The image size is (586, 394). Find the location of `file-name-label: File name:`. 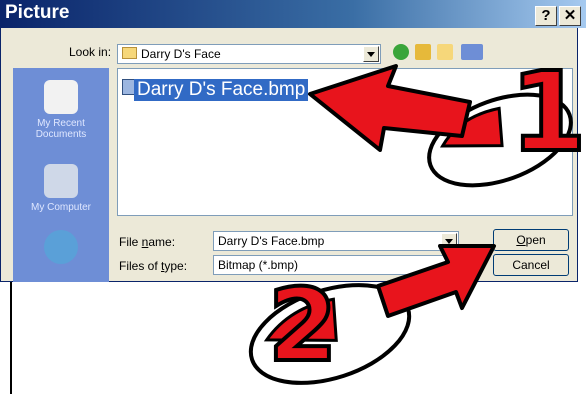

file-name-label: File name: is located at coordinates (147, 242).